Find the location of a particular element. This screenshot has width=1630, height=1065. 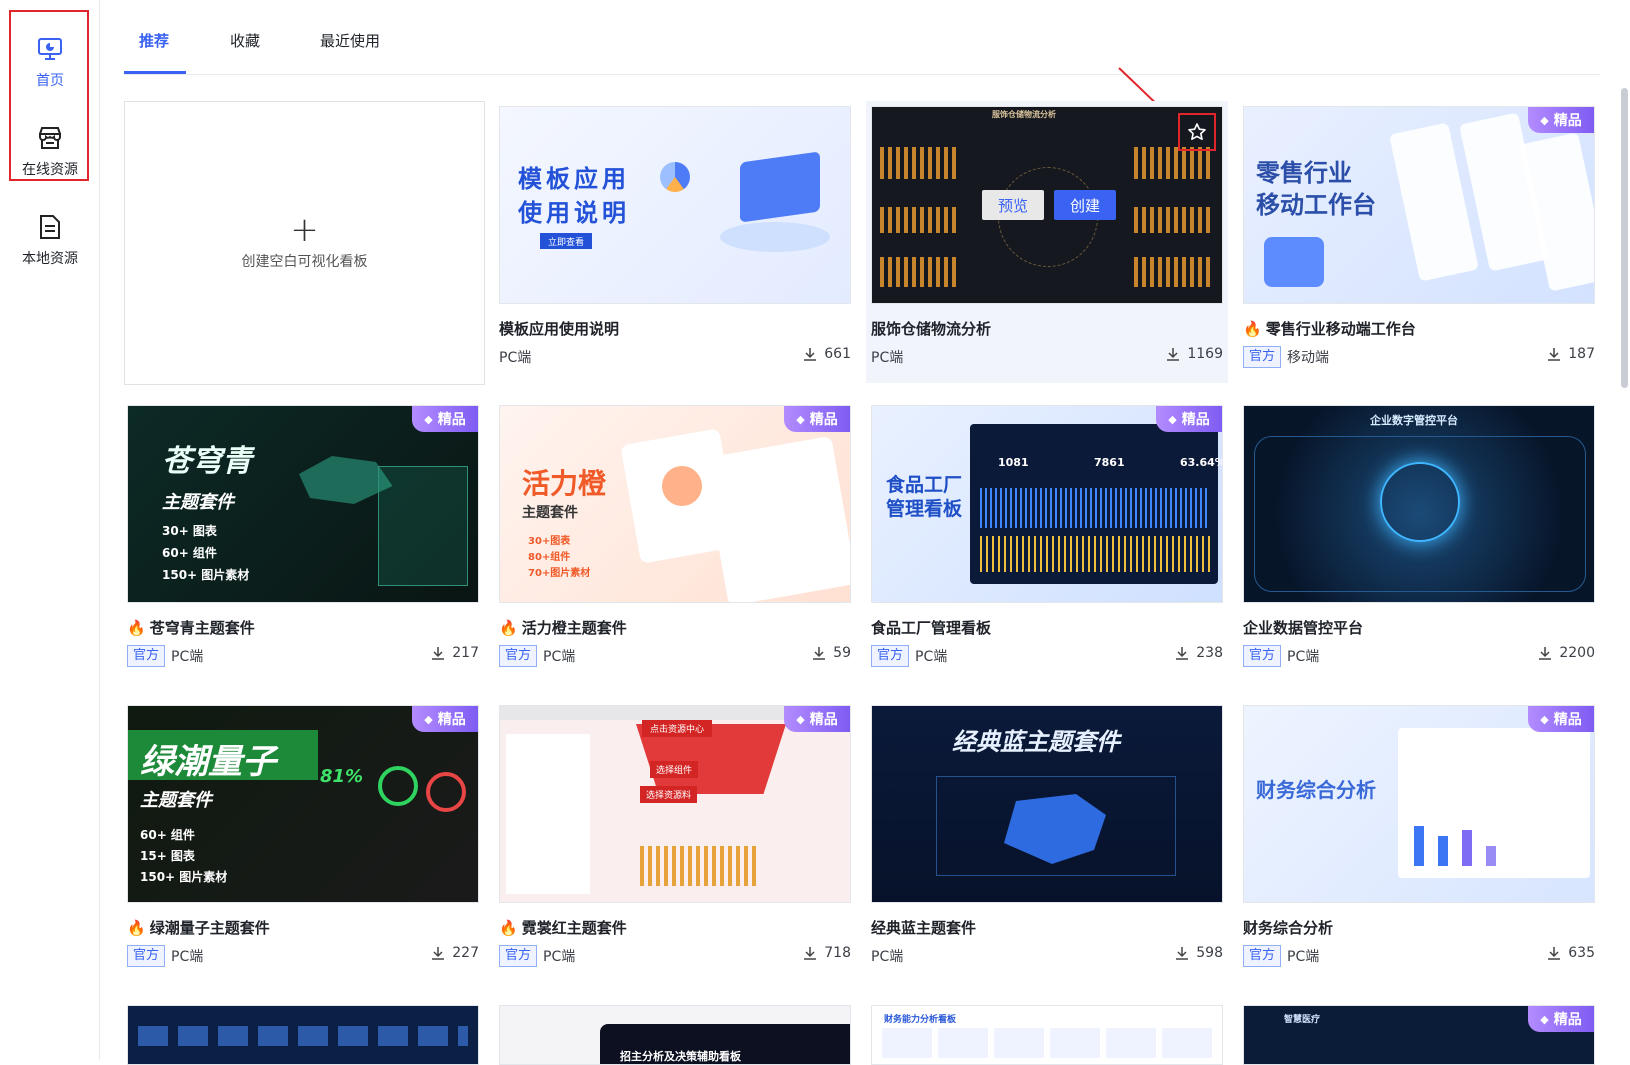

tab-recent: 最近使用 is located at coordinates (350, 40).